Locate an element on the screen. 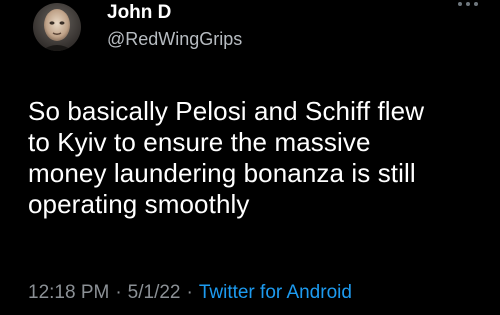  more-options-button is located at coordinates (468, 12).